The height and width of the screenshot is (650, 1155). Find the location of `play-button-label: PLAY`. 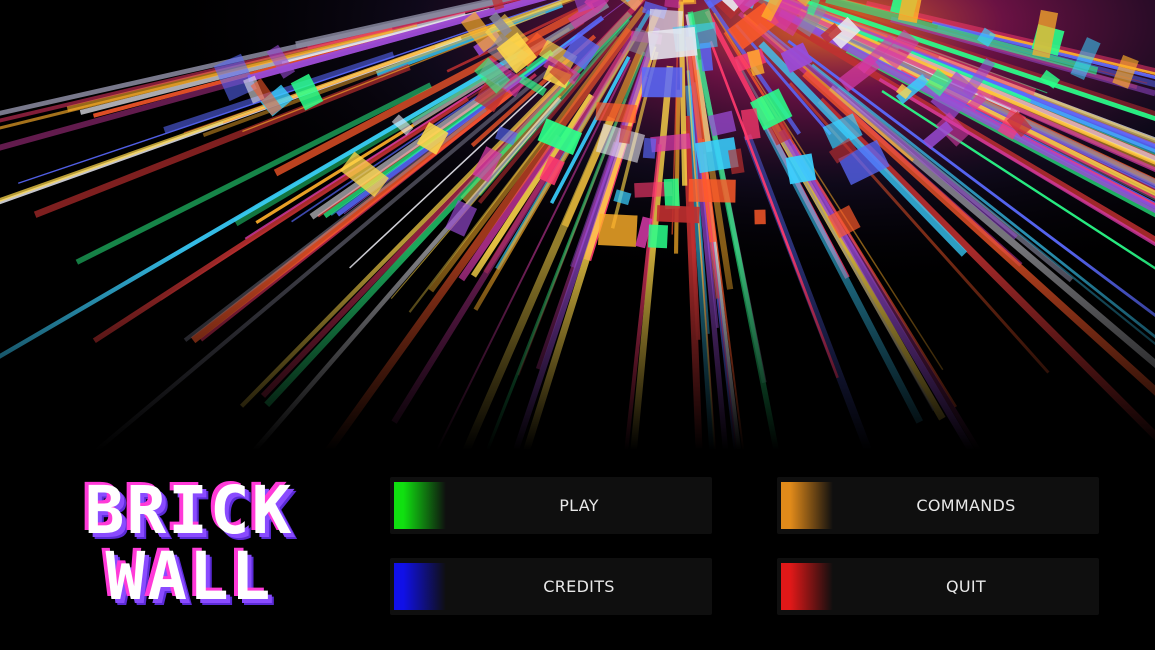

play-button-label: PLAY is located at coordinates (579, 505).